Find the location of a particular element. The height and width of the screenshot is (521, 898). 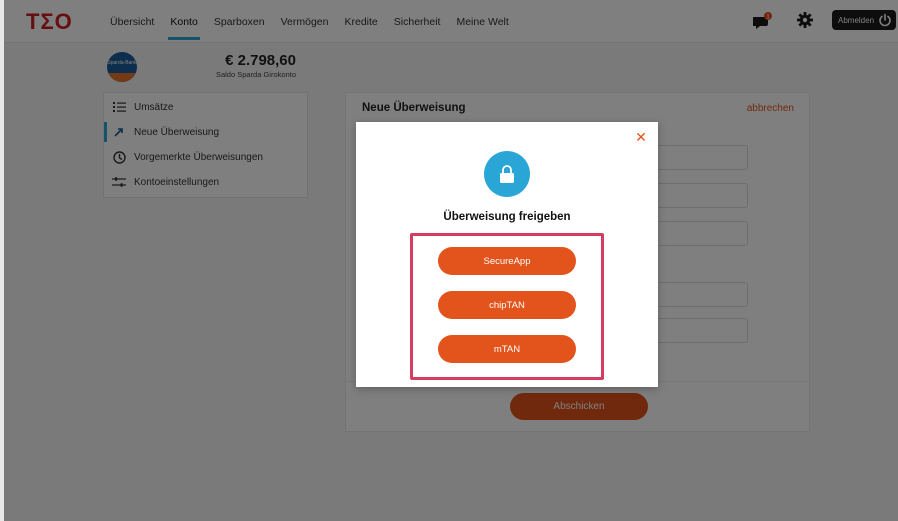

lock-icon is located at coordinates (507, 174).